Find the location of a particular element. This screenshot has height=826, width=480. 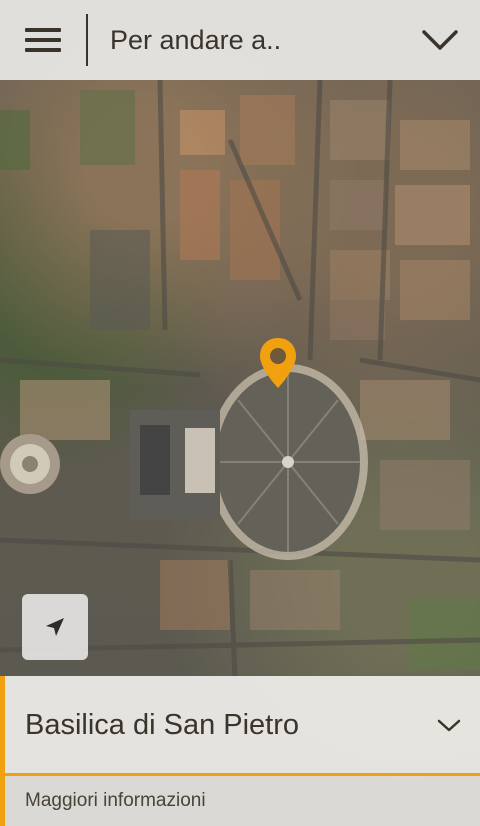

more-info-link: Maggiori informazioni is located at coordinates (240, 801).